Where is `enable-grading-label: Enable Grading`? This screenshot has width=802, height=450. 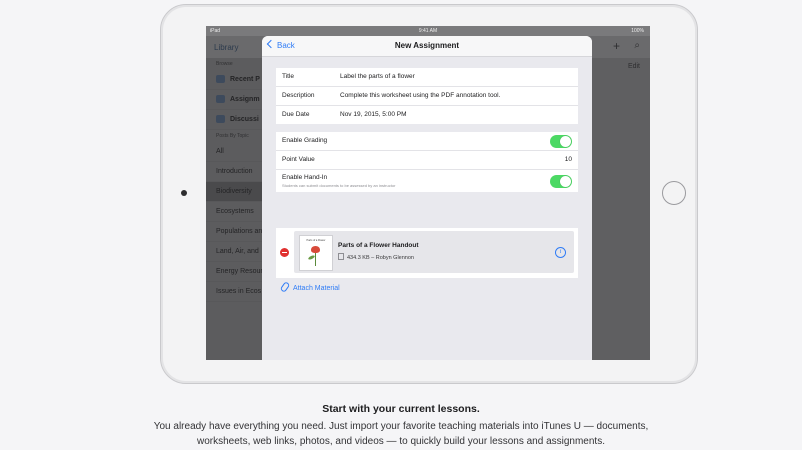
enable-grading-label: Enable Grading is located at coordinates (305, 140).